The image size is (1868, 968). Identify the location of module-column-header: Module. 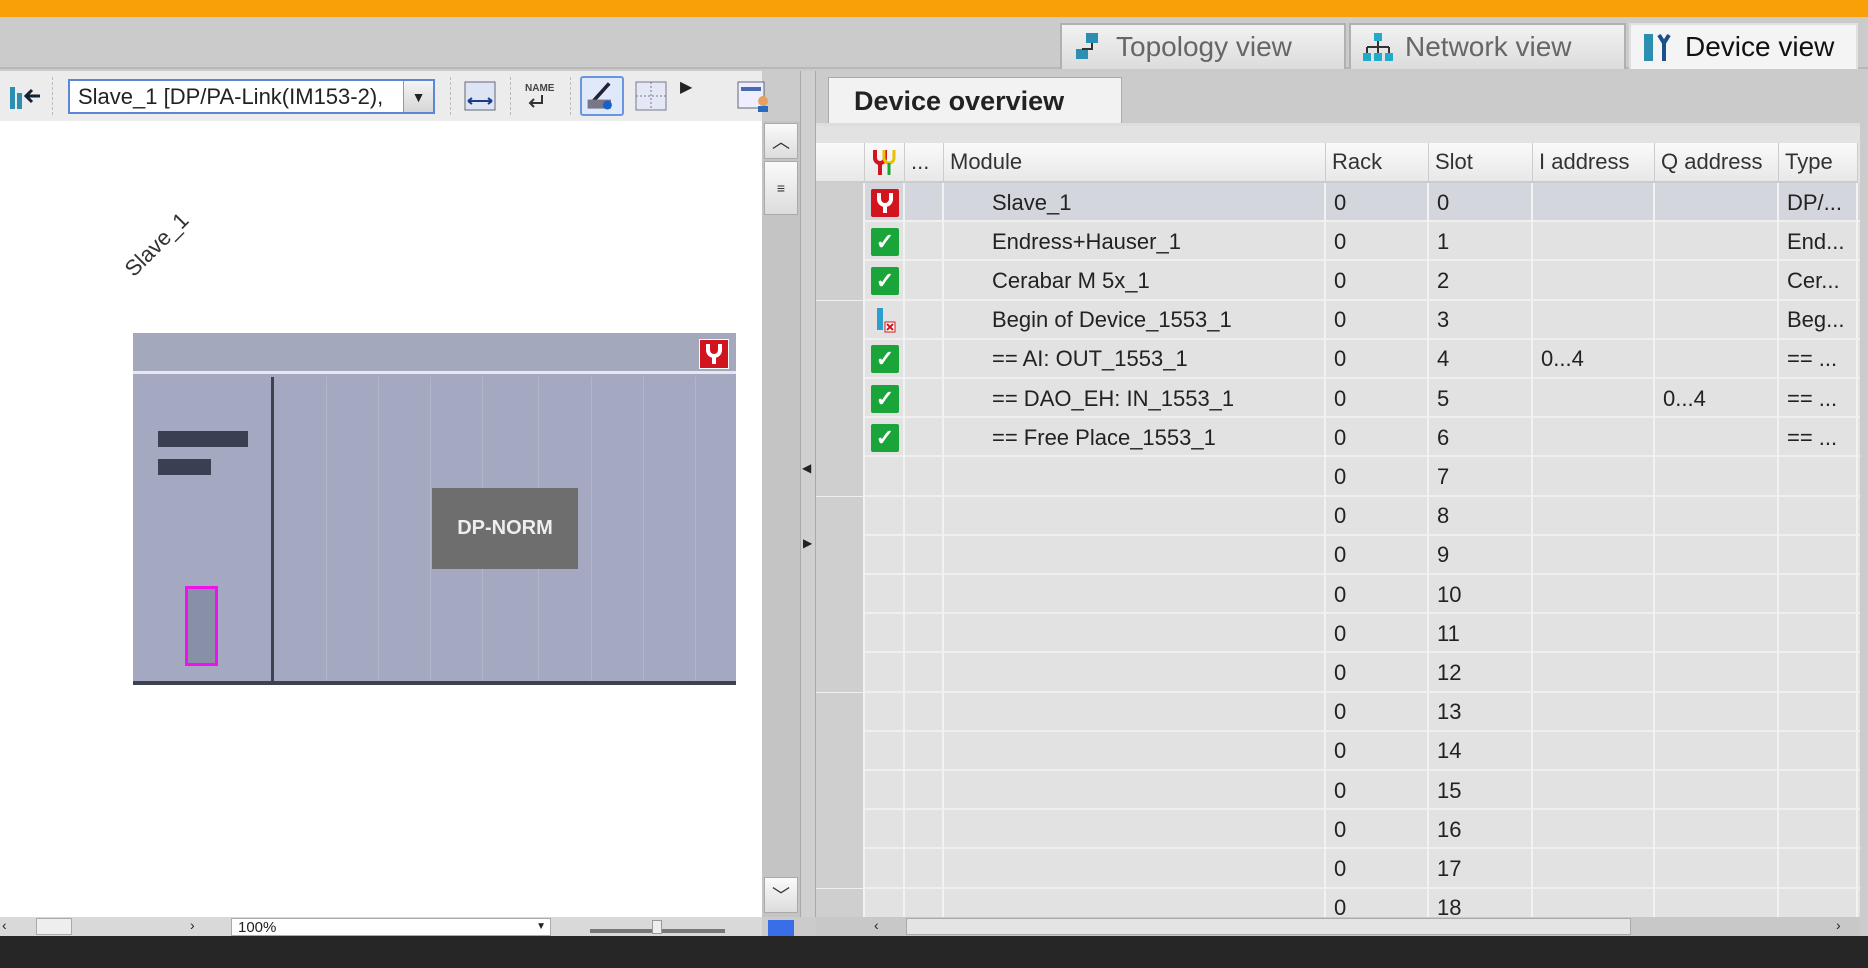
(1135, 163).